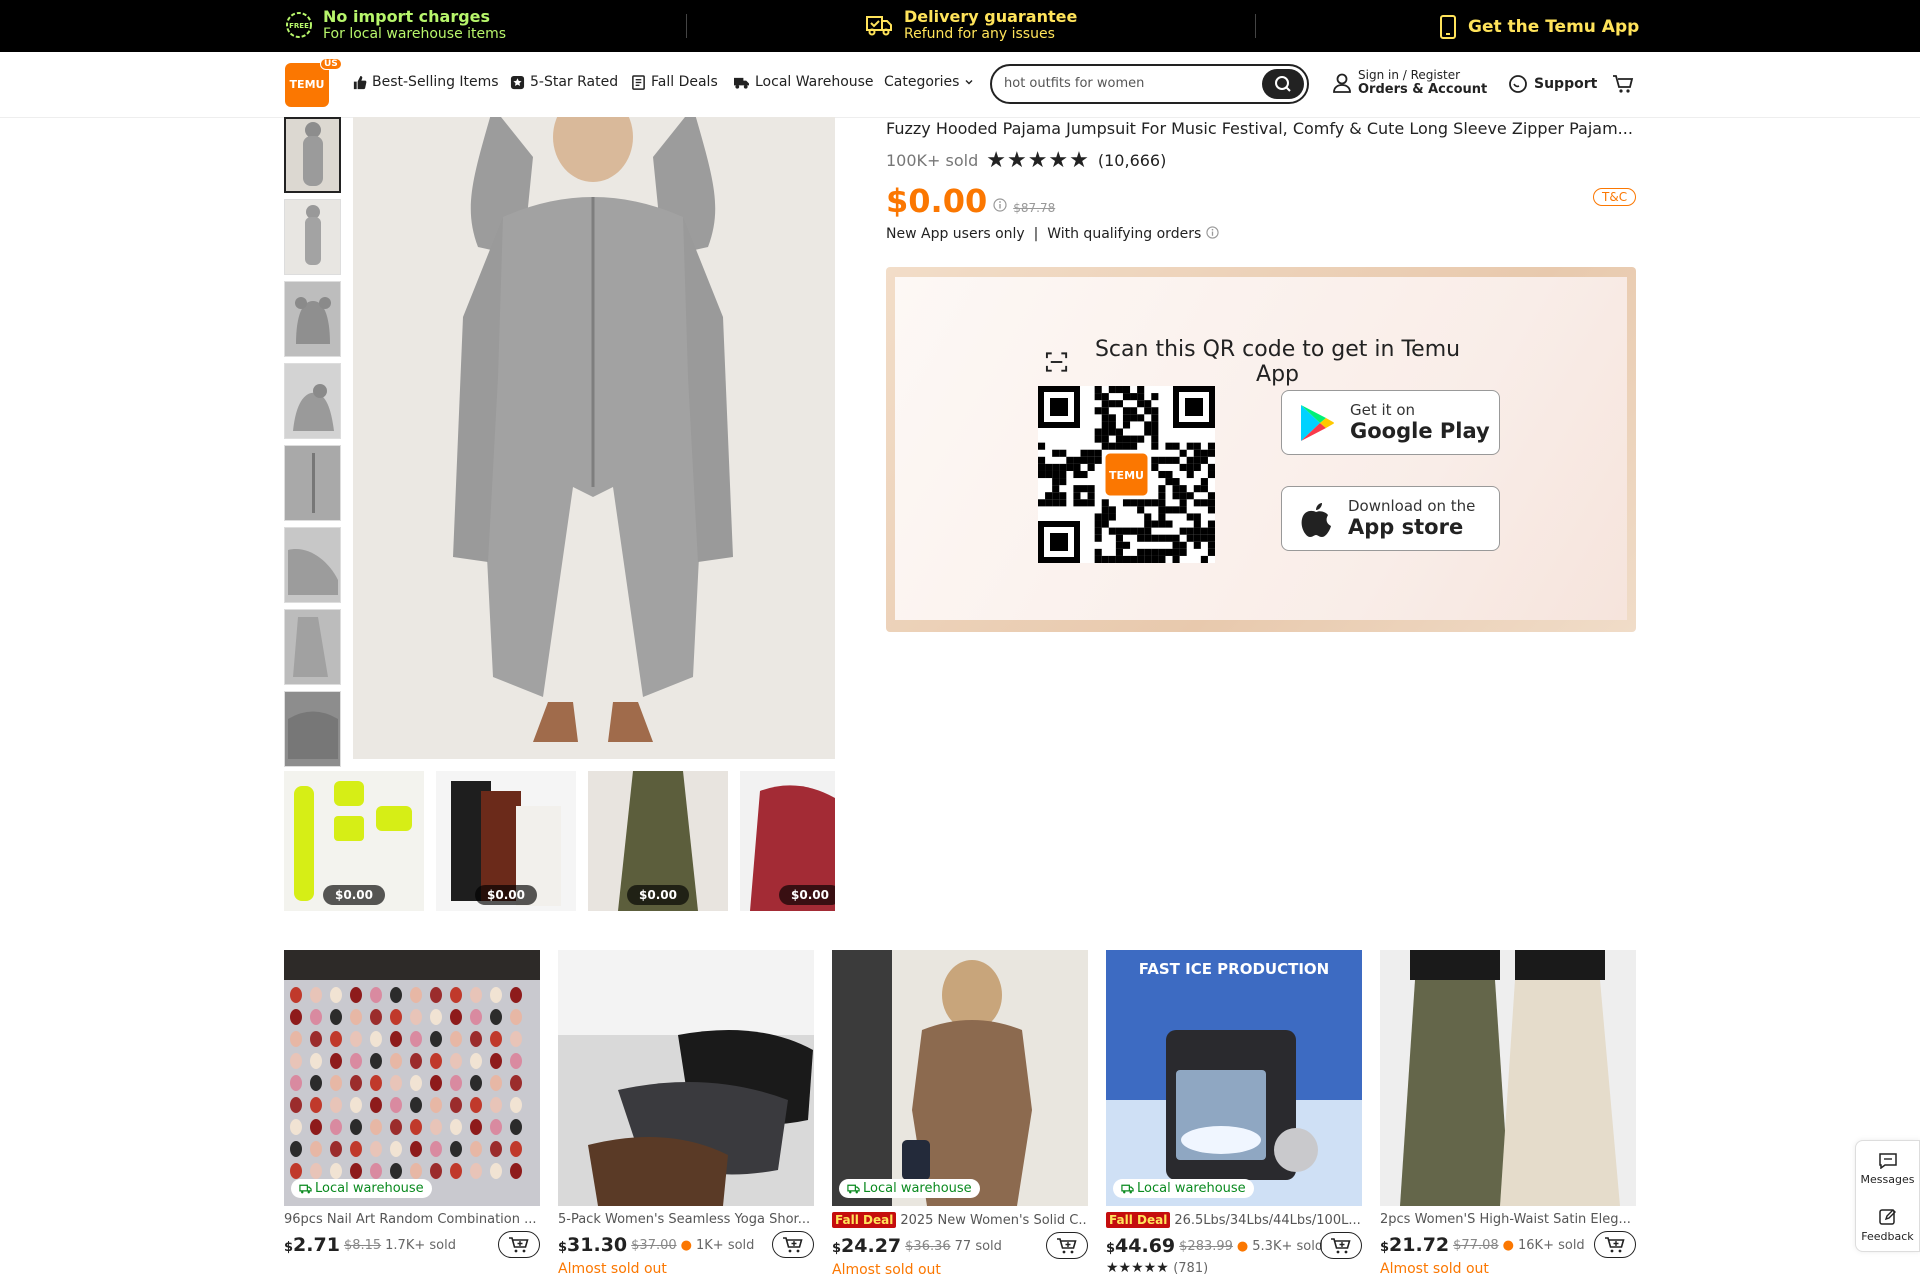 The height and width of the screenshot is (1280, 1920). I want to click on main-product-image, so click(594, 438).